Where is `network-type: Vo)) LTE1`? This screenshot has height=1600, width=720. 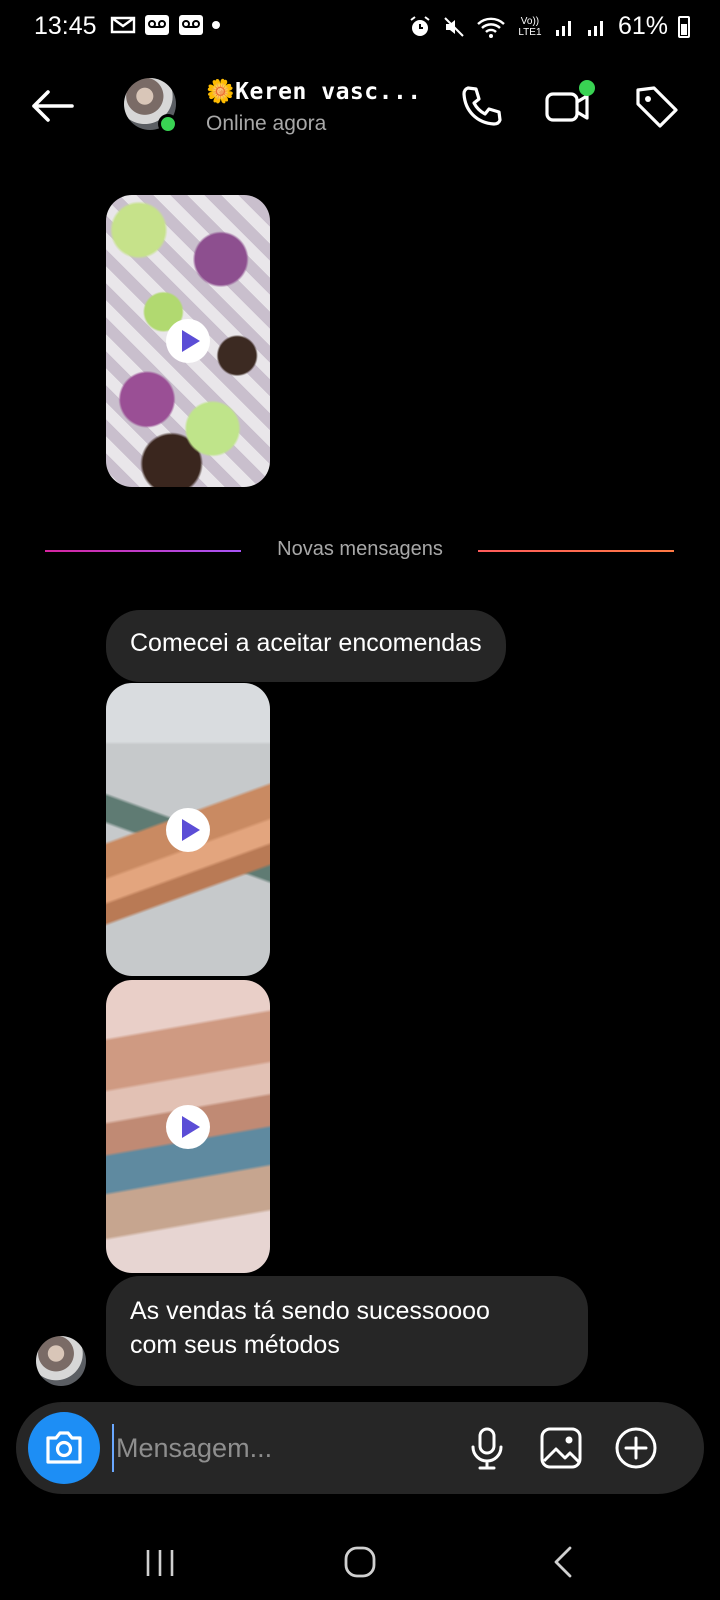
network-type: Vo)) LTE1 is located at coordinates (530, 26).